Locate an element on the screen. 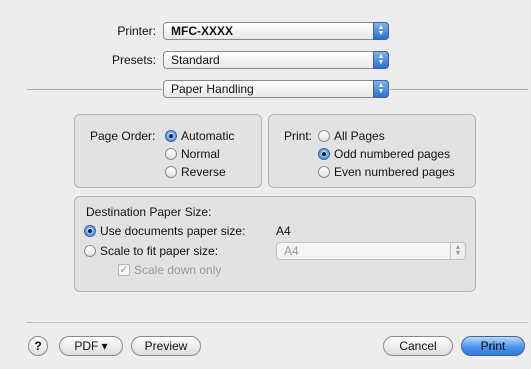  presets-value: Standard is located at coordinates (195, 60).